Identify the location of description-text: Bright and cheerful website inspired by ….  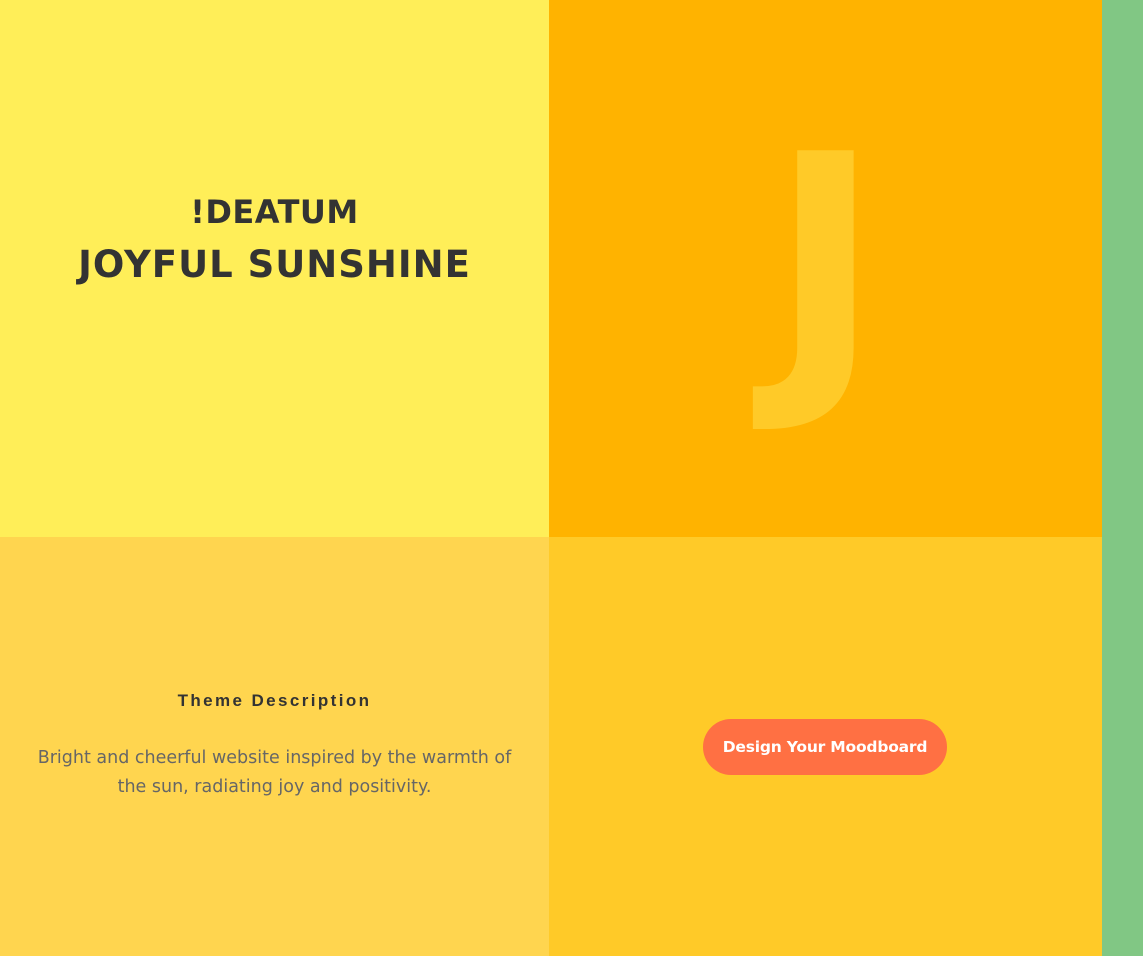
(274, 772).